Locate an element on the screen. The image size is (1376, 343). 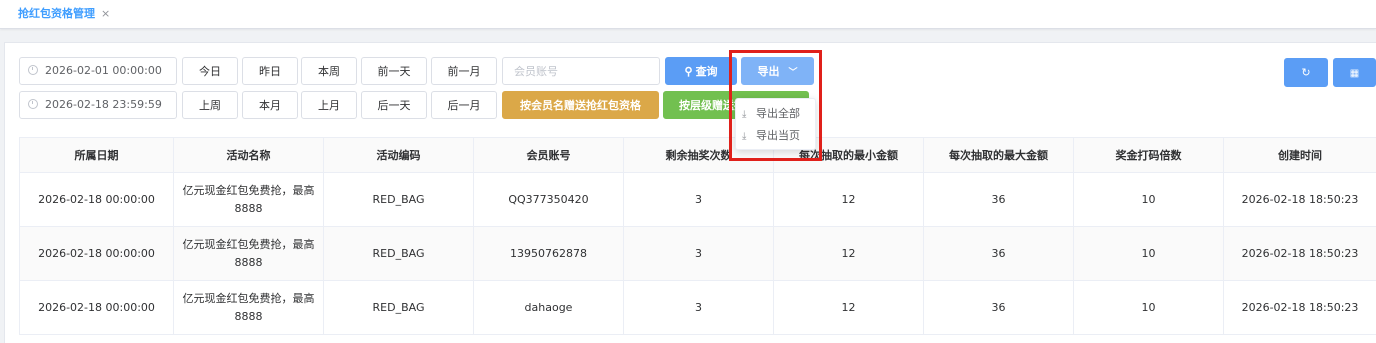
query-button: ⚲ 查询 is located at coordinates (701, 71).